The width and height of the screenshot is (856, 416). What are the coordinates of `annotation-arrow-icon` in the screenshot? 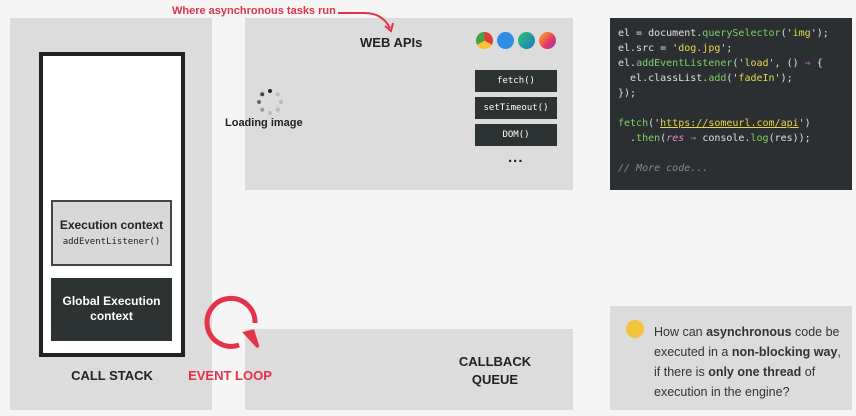 It's located at (366, 22).